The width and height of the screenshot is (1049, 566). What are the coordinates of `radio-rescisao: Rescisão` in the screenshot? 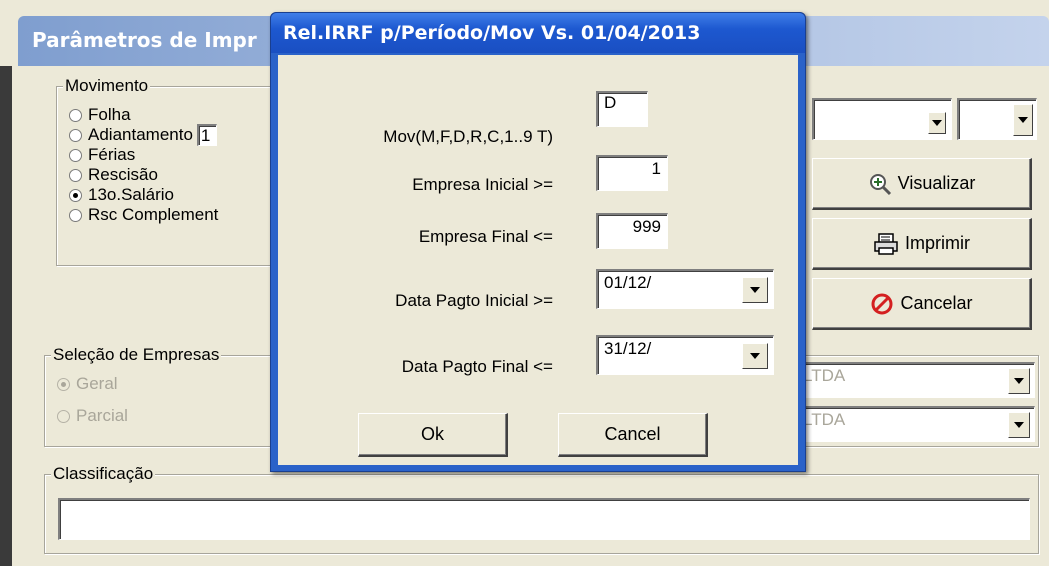 It's located at (113, 175).